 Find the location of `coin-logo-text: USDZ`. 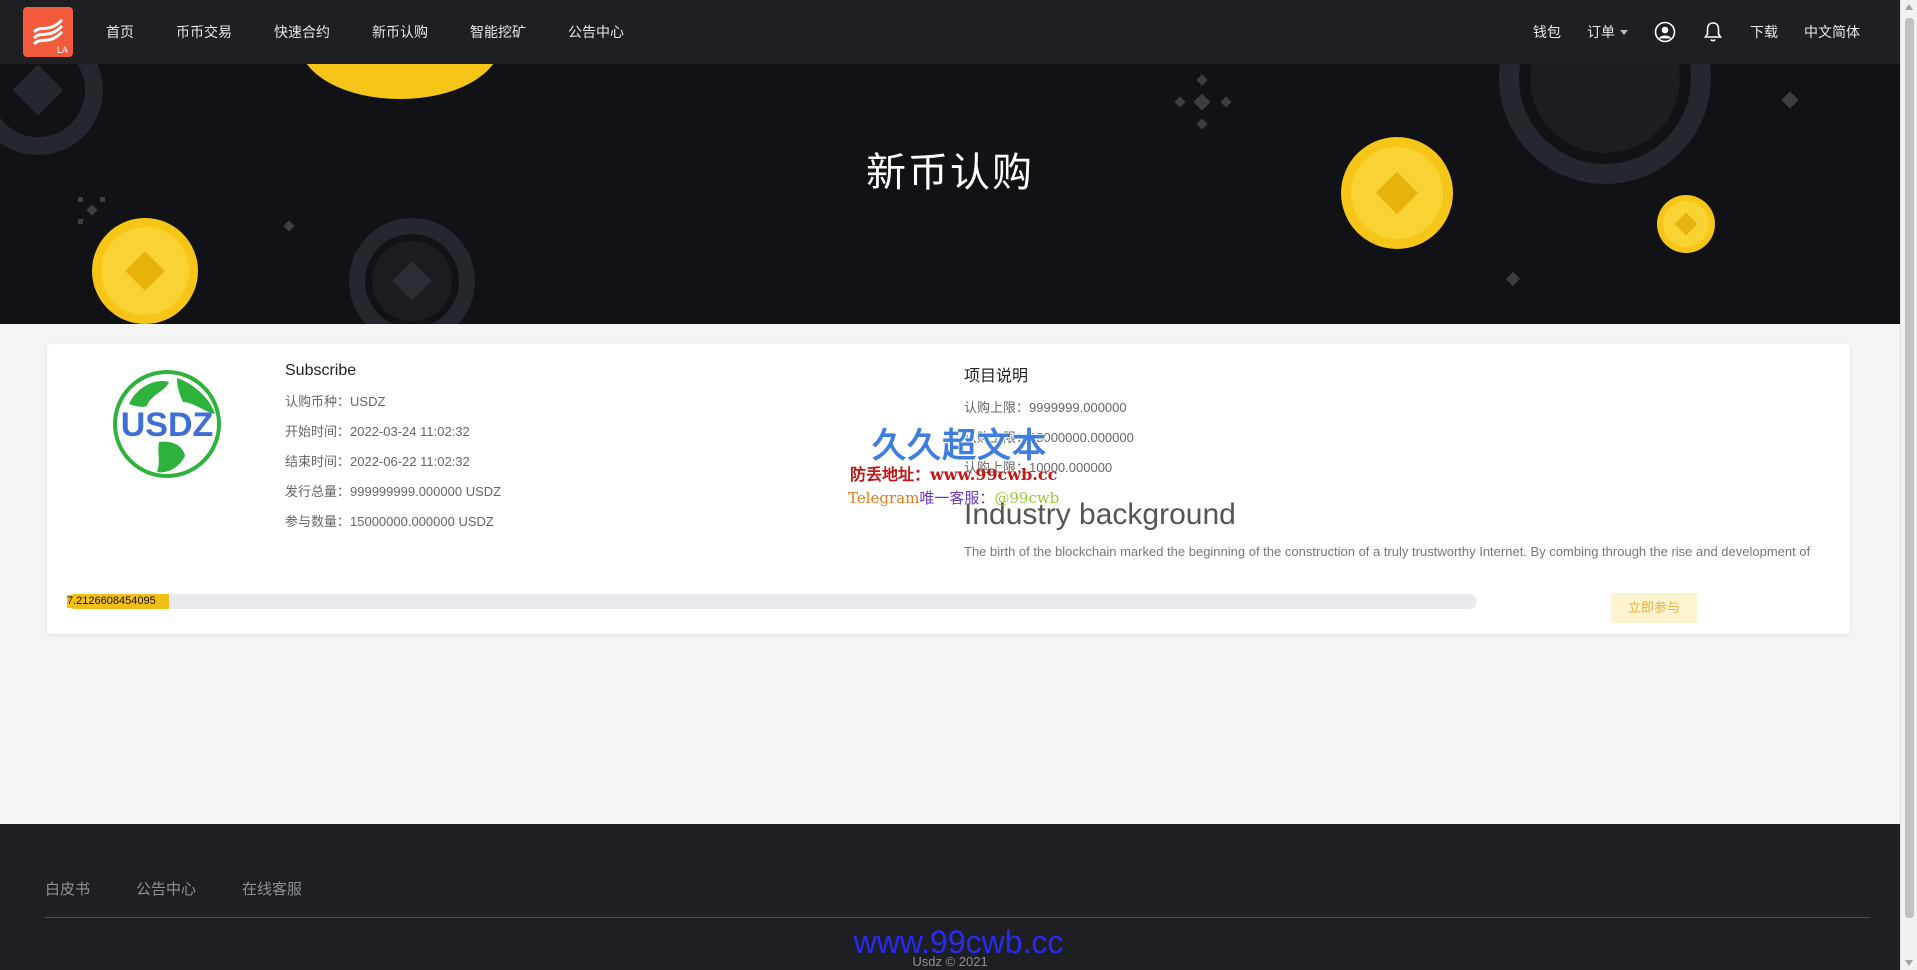

coin-logo-text: USDZ is located at coordinates (167, 425).